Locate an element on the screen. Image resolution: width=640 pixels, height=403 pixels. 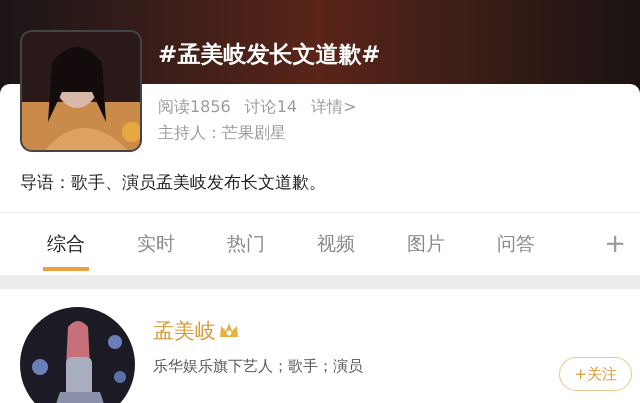
host-text: 主持人：芒果剧星 is located at coordinates (222, 133).